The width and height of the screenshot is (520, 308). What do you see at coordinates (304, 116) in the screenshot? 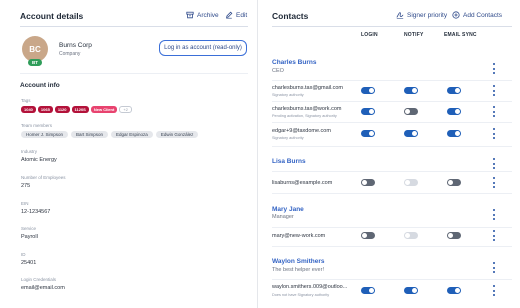
I see `contact-email-note: Pending activation, Signatory authority` at bounding box center [304, 116].